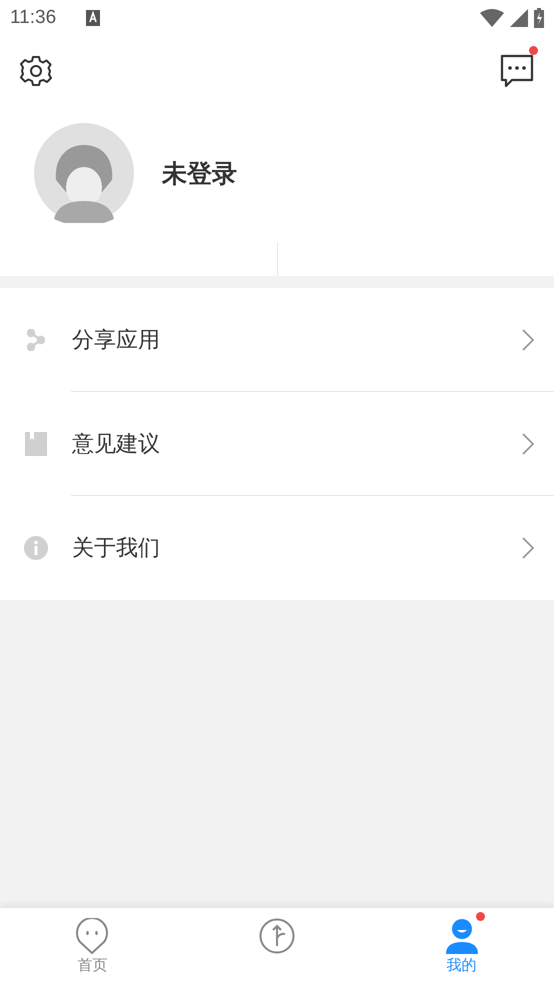  Describe the element at coordinates (277, 444) in the screenshot. I see `menu-item: 意见建议` at that location.